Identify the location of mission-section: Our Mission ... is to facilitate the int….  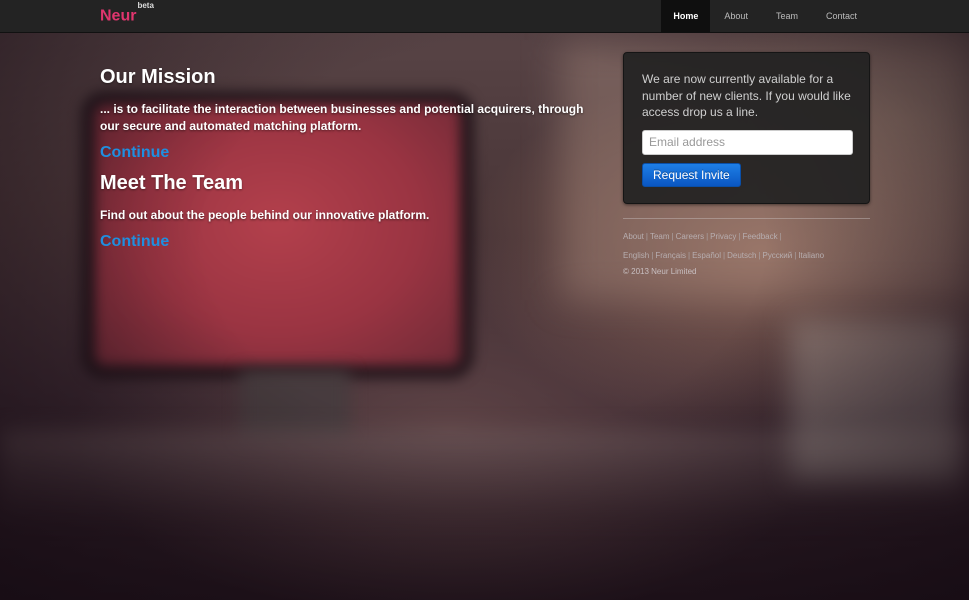
(350, 114).